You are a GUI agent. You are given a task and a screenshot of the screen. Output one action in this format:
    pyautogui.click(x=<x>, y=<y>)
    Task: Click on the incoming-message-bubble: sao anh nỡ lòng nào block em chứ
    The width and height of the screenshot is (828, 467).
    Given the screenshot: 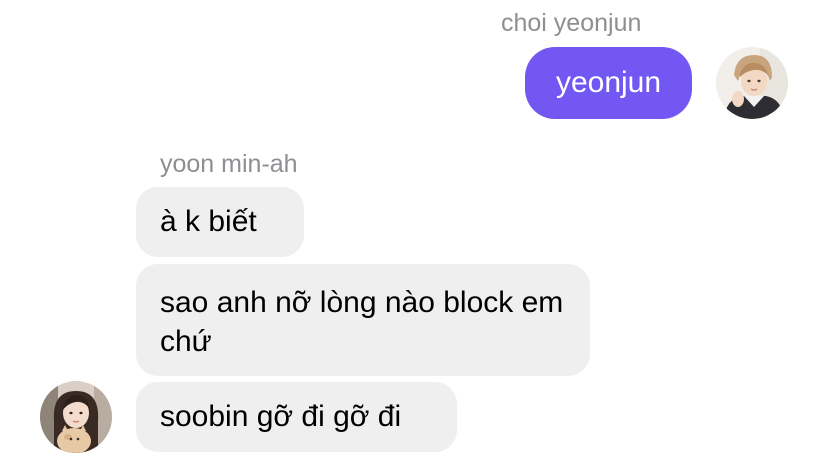 What is the action you would take?
    pyautogui.click(x=363, y=320)
    